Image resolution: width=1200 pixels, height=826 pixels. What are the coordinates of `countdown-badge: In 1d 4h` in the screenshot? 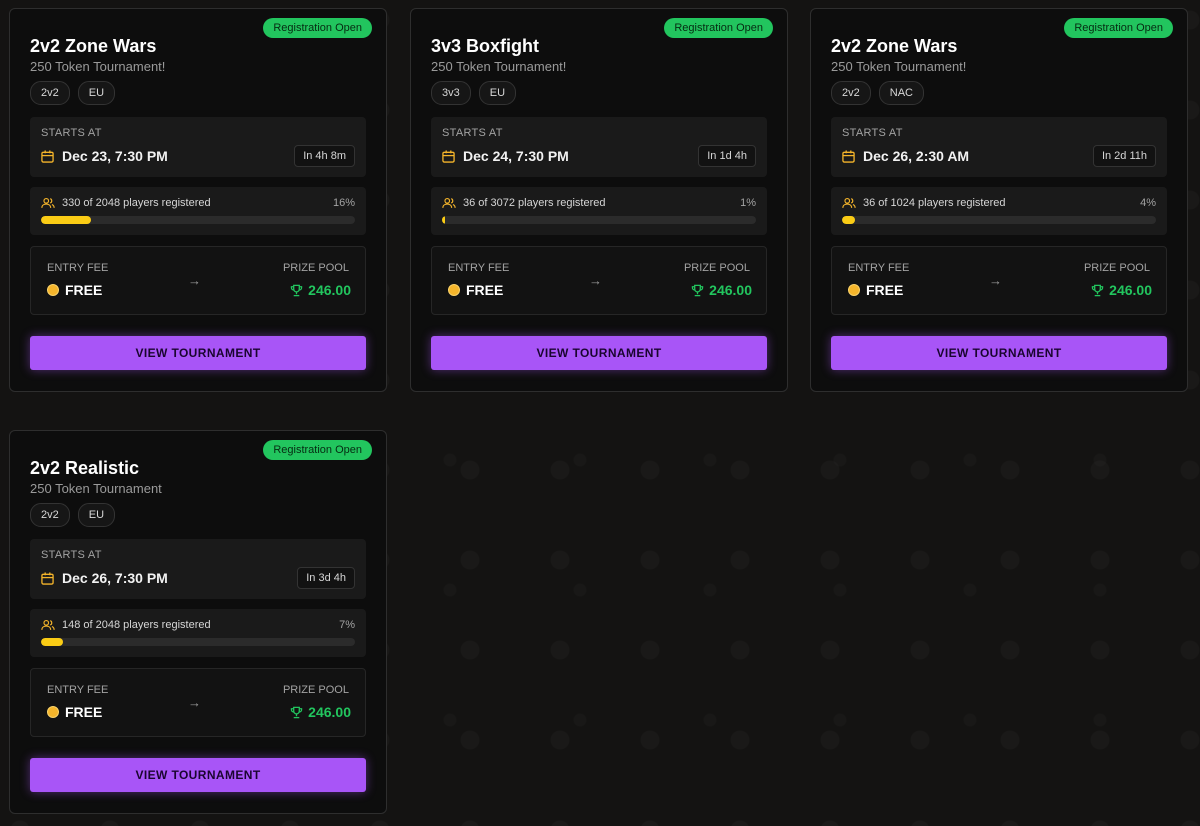 It's located at (727, 156).